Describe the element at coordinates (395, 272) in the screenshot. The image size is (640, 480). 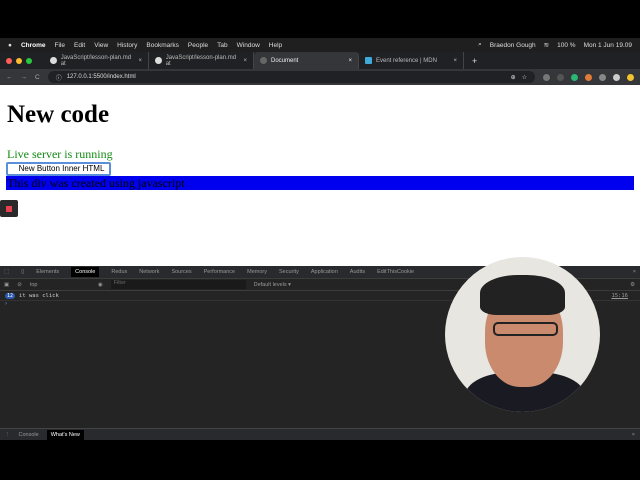
I see `tab-editthiscookie: EditThisCookie` at that location.